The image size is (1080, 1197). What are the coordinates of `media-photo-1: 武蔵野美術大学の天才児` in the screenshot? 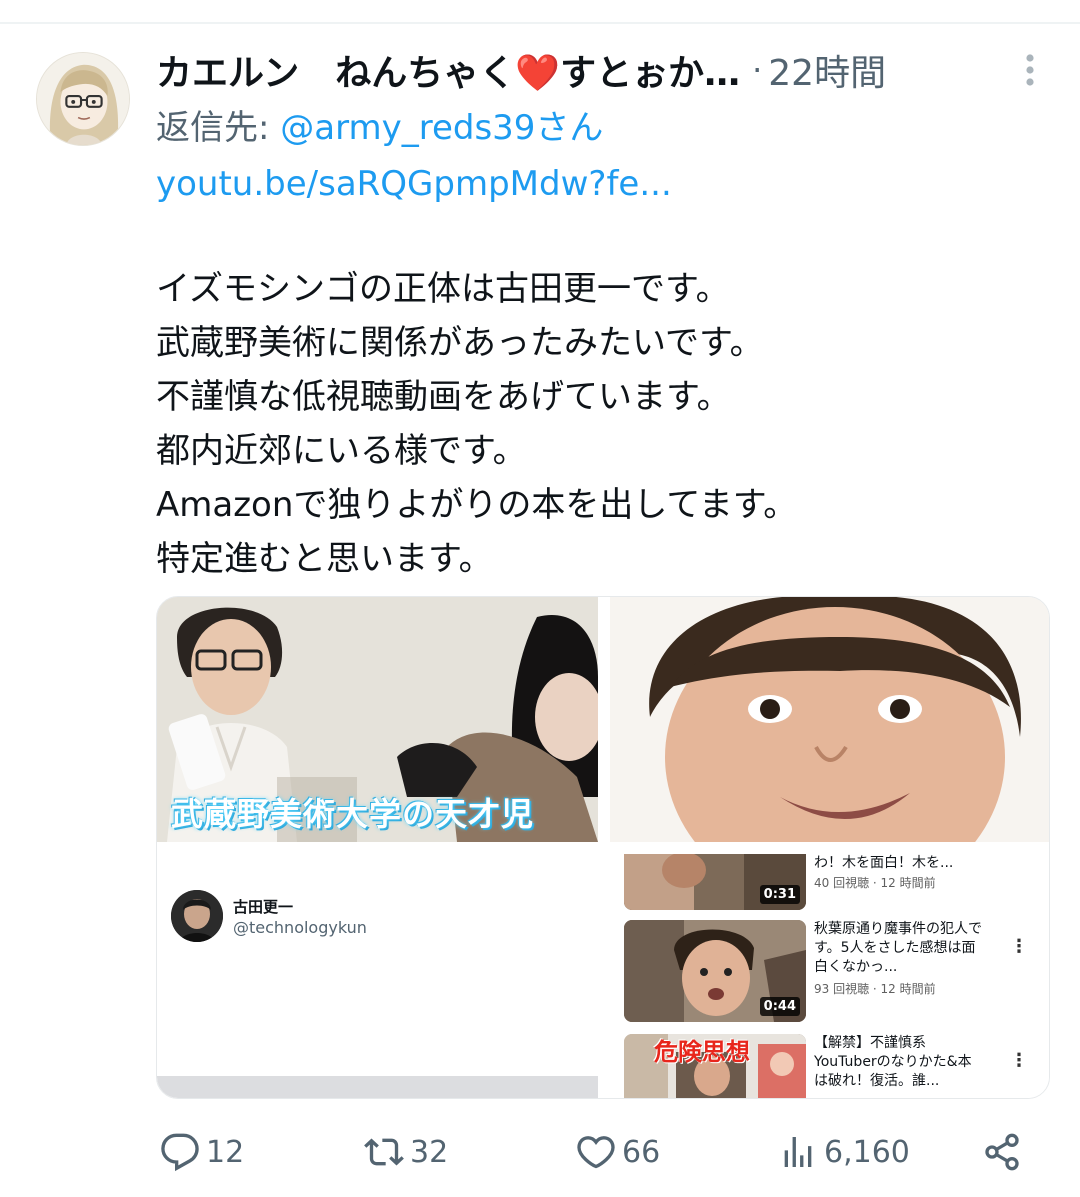 It's located at (377, 719).